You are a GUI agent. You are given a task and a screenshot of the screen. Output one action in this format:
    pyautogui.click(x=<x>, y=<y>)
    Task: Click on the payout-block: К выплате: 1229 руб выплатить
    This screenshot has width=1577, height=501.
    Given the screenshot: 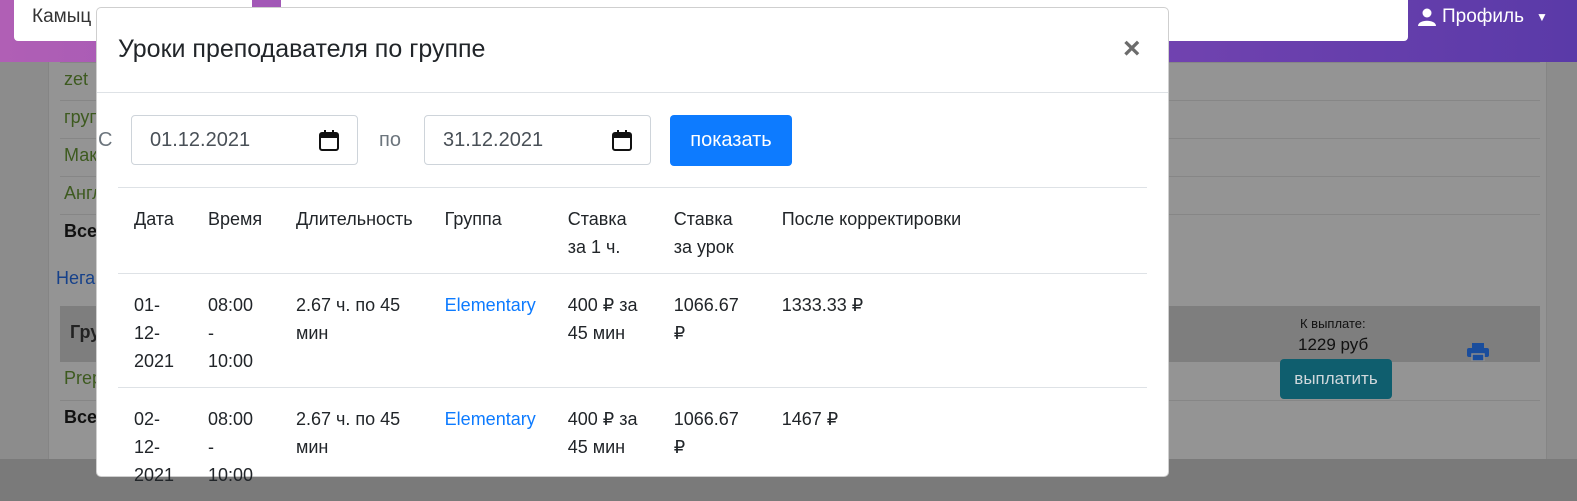 What is the action you would take?
    pyautogui.click(x=1345, y=357)
    